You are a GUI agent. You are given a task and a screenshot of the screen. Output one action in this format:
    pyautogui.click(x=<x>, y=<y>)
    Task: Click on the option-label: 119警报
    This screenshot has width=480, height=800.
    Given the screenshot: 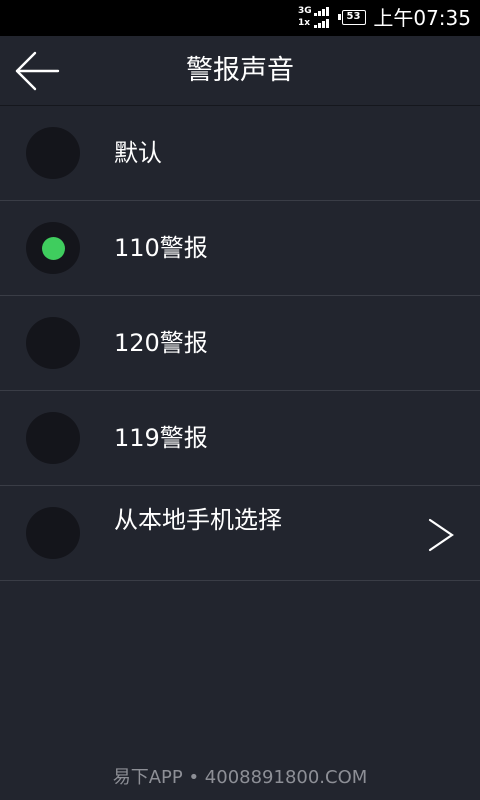 What is the action you would take?
    pyautogui.click(x=161, y=438)
    